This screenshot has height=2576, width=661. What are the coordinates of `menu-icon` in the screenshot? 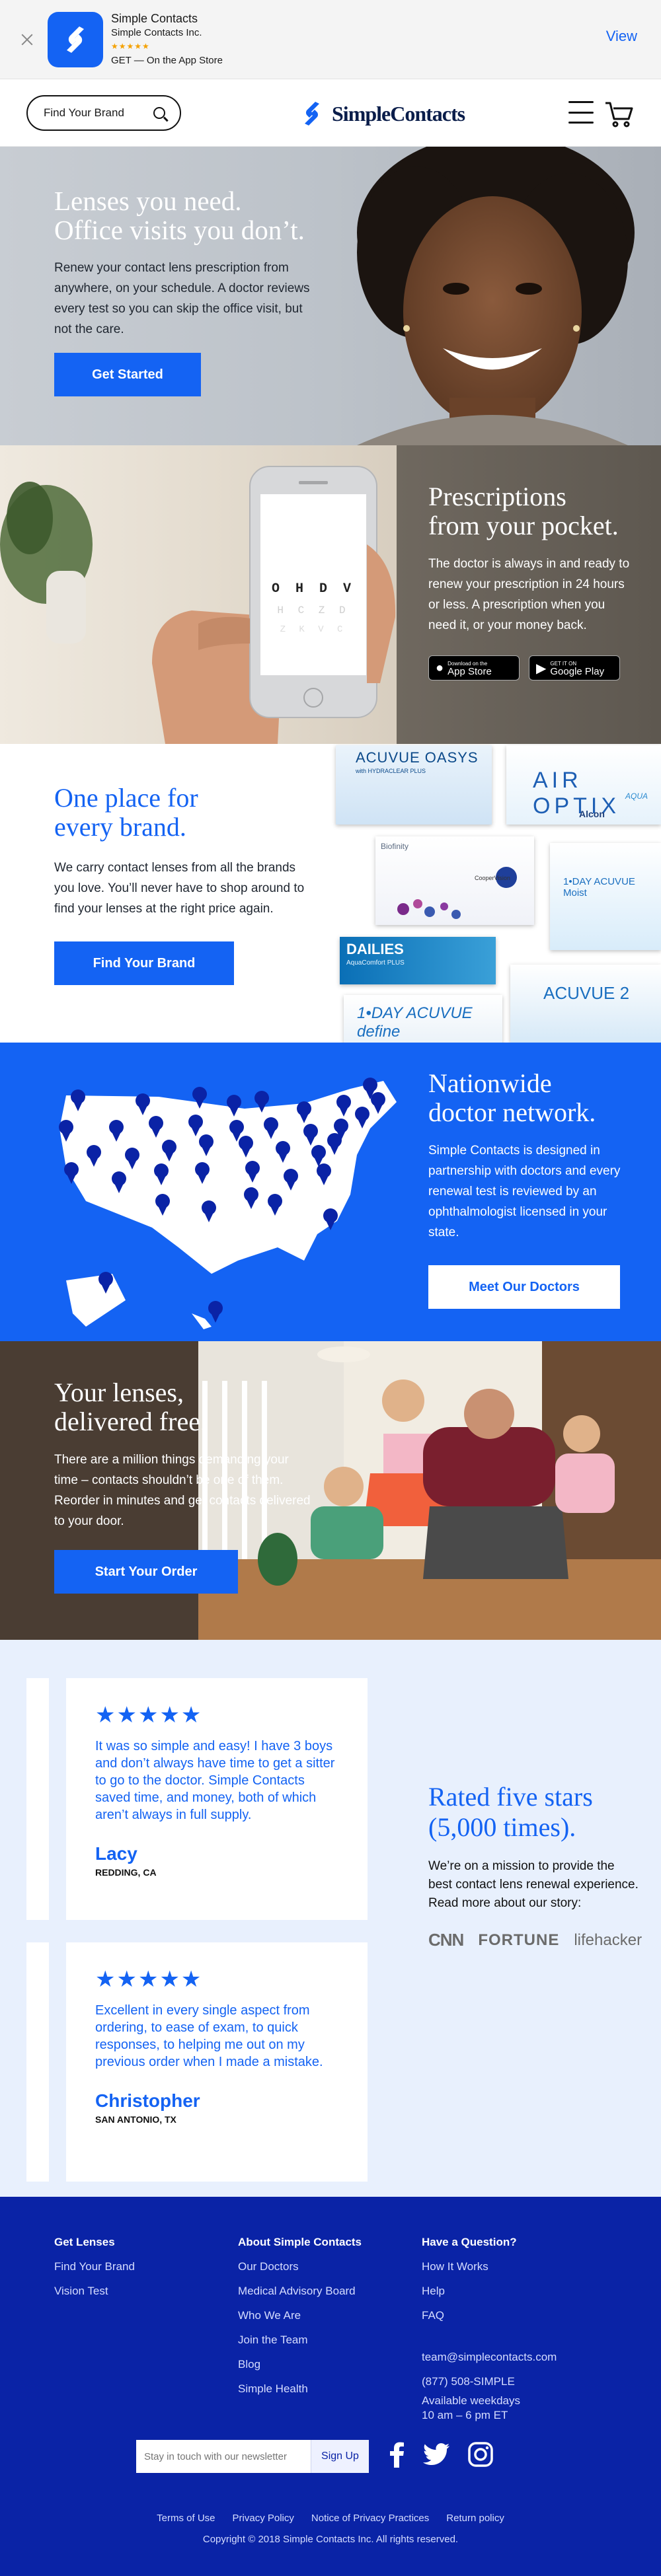 It's located at (581, 112).